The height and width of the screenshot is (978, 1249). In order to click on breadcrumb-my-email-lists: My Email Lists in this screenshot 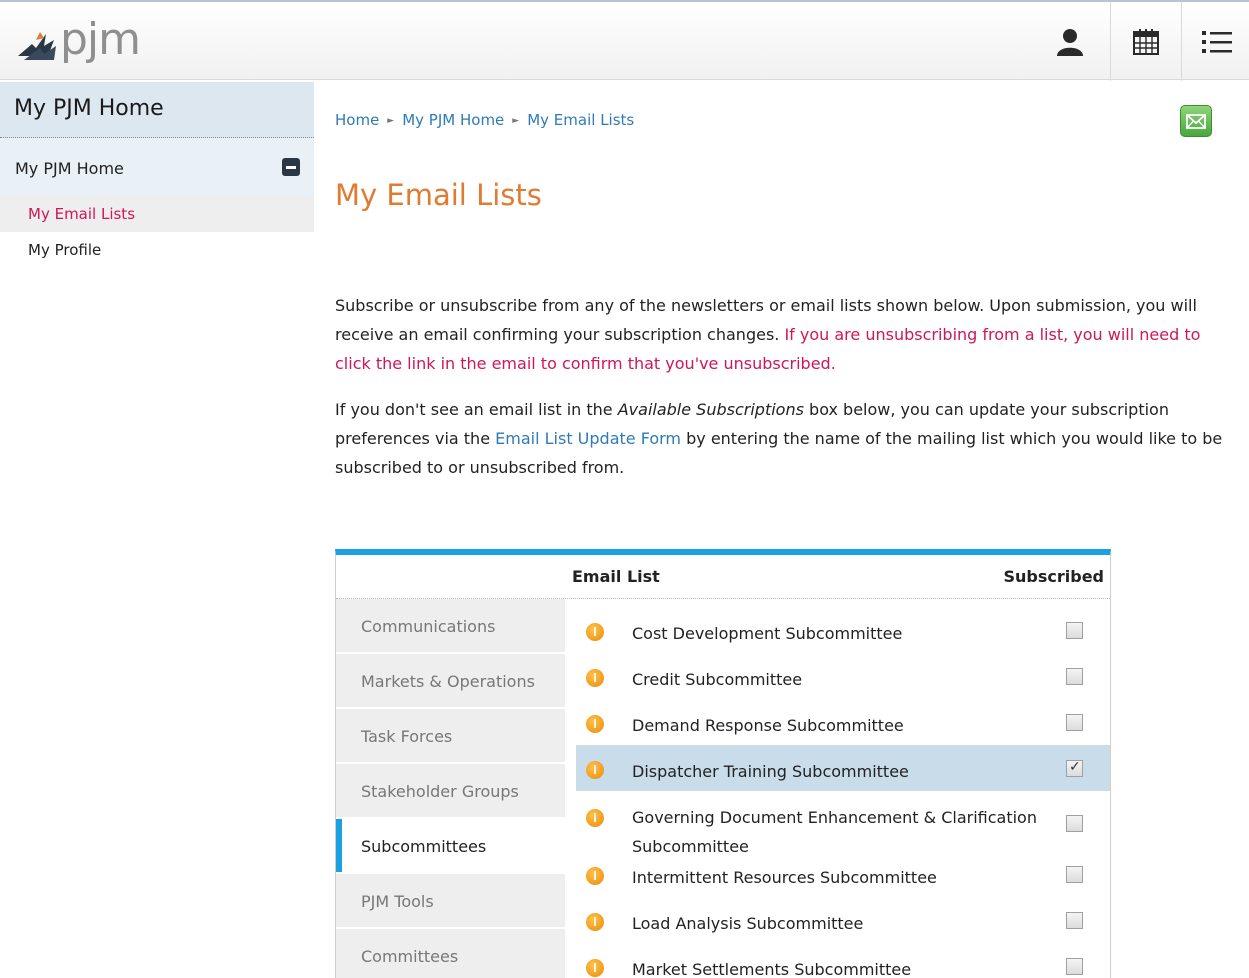, I will do `click(580, 120)`.